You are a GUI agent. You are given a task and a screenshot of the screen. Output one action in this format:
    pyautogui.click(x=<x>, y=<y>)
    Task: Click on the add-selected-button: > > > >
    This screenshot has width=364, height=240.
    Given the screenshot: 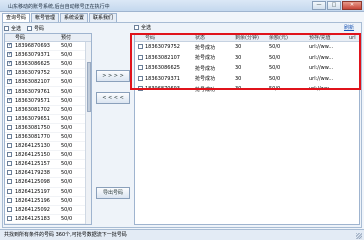 What is the action you would take?
    pyautogui.click(x=113, y=76)
    